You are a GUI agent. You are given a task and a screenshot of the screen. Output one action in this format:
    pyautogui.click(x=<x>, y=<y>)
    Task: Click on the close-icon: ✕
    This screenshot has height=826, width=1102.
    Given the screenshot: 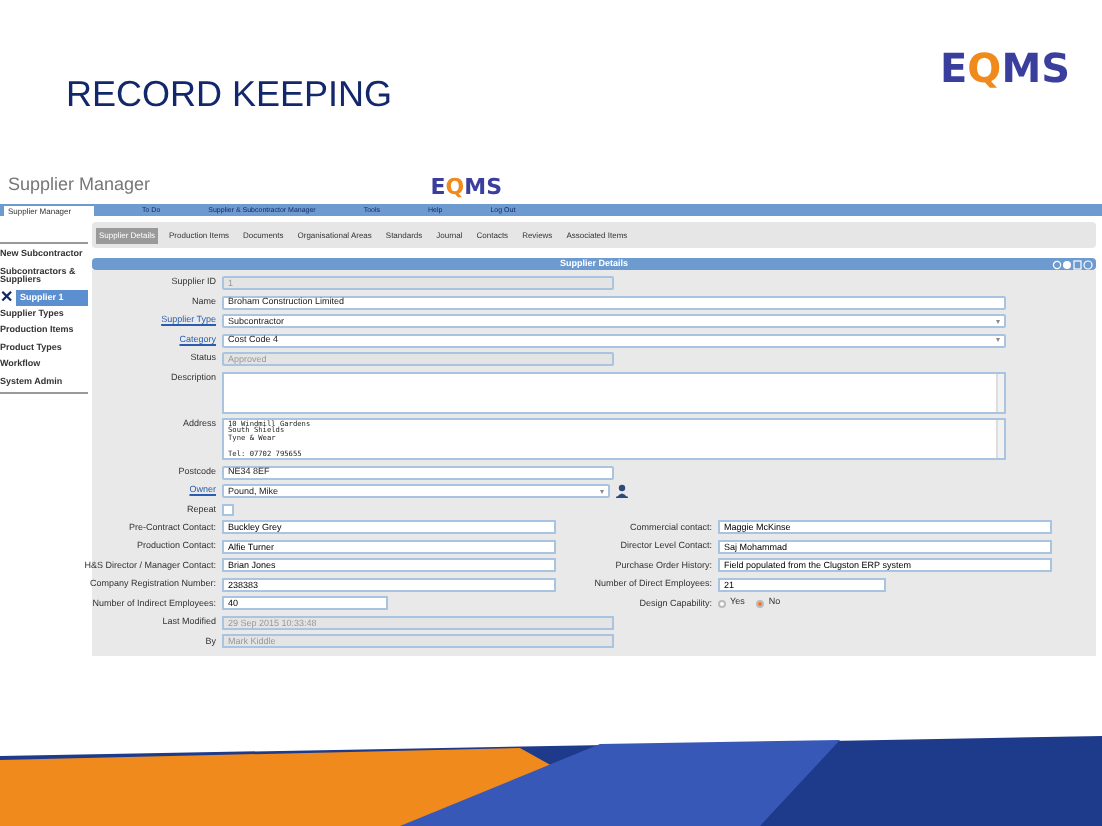 What is the action you would take?
    pyautogui.click(x=7, y=297)
    